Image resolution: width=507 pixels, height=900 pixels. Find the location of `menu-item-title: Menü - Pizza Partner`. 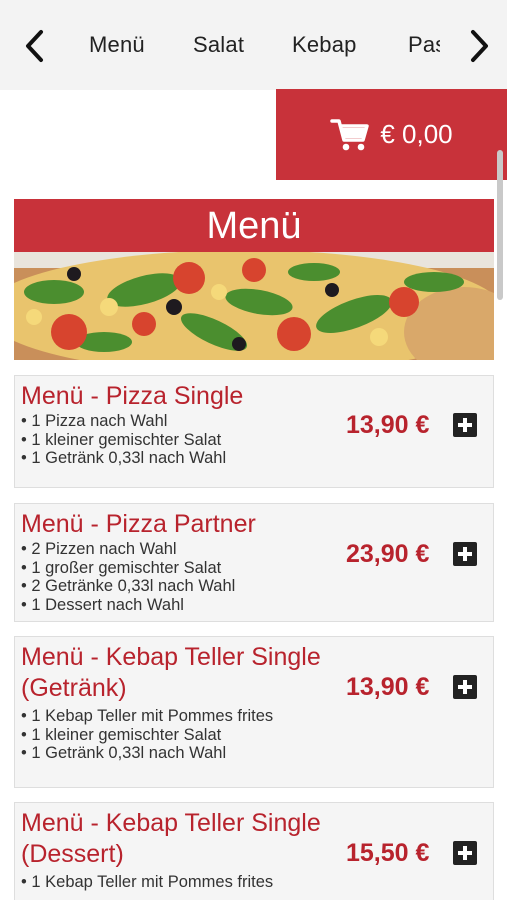

menu-item-title: Menü - Pizza Partner is located at coordinates (138, 524).